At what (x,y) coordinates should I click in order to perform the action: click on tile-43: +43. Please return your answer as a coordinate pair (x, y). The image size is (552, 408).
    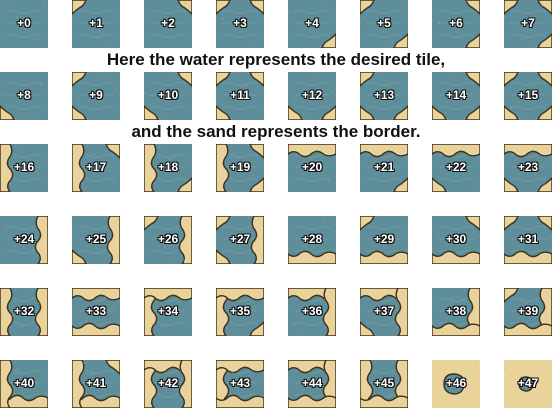
    Looking at the image, I should click on (240, 384).